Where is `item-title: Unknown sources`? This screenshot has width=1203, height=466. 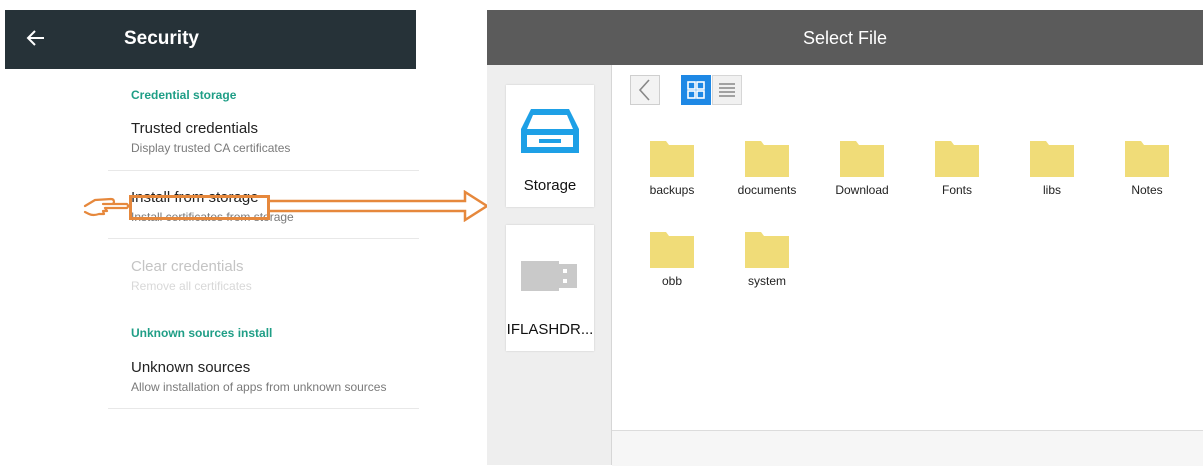 item-title: Unknown sources is located at coordinates (191, 367).